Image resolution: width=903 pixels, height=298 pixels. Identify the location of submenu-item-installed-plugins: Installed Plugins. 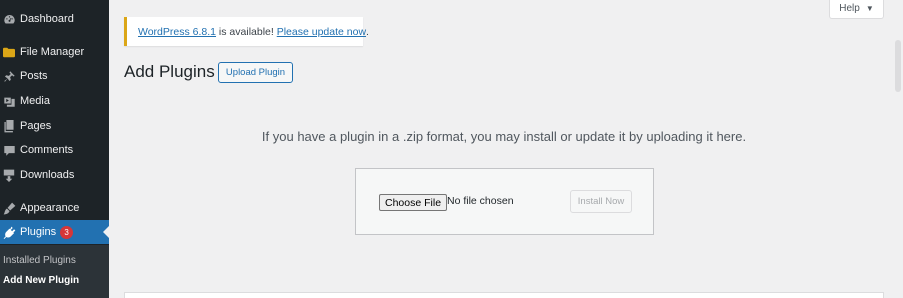
(39, 260).